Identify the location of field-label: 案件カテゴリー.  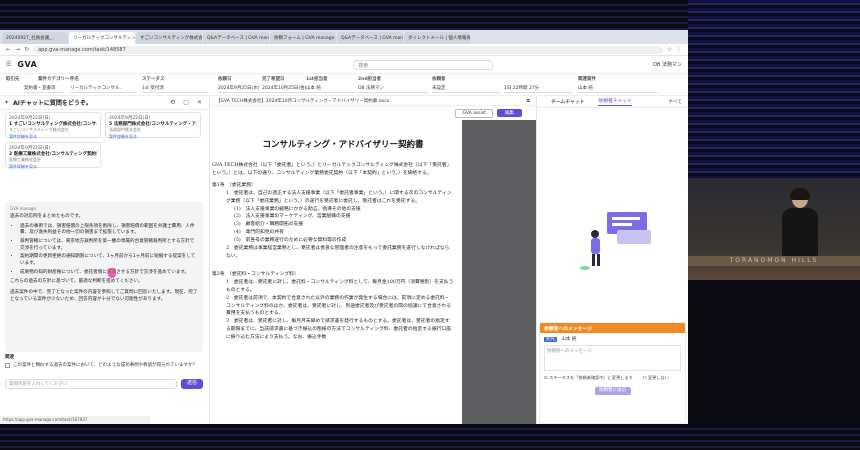
(54, 79).